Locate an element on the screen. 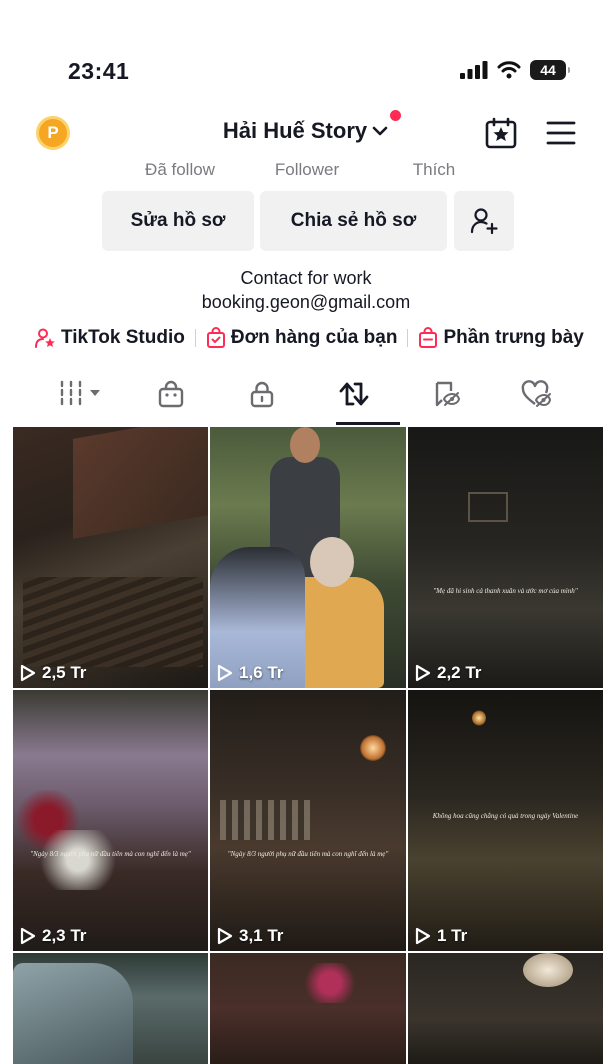 This screenshot has height=1064, width=612. tab-liked is located at coordinates (536, 394).